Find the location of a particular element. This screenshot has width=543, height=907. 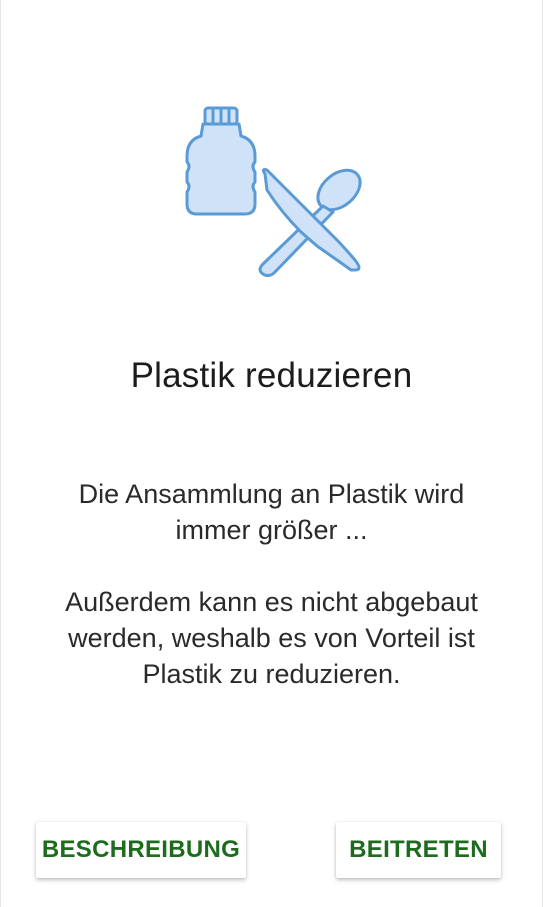

description-button: BESCHREIBUNG is located at coordinates (141, 850).